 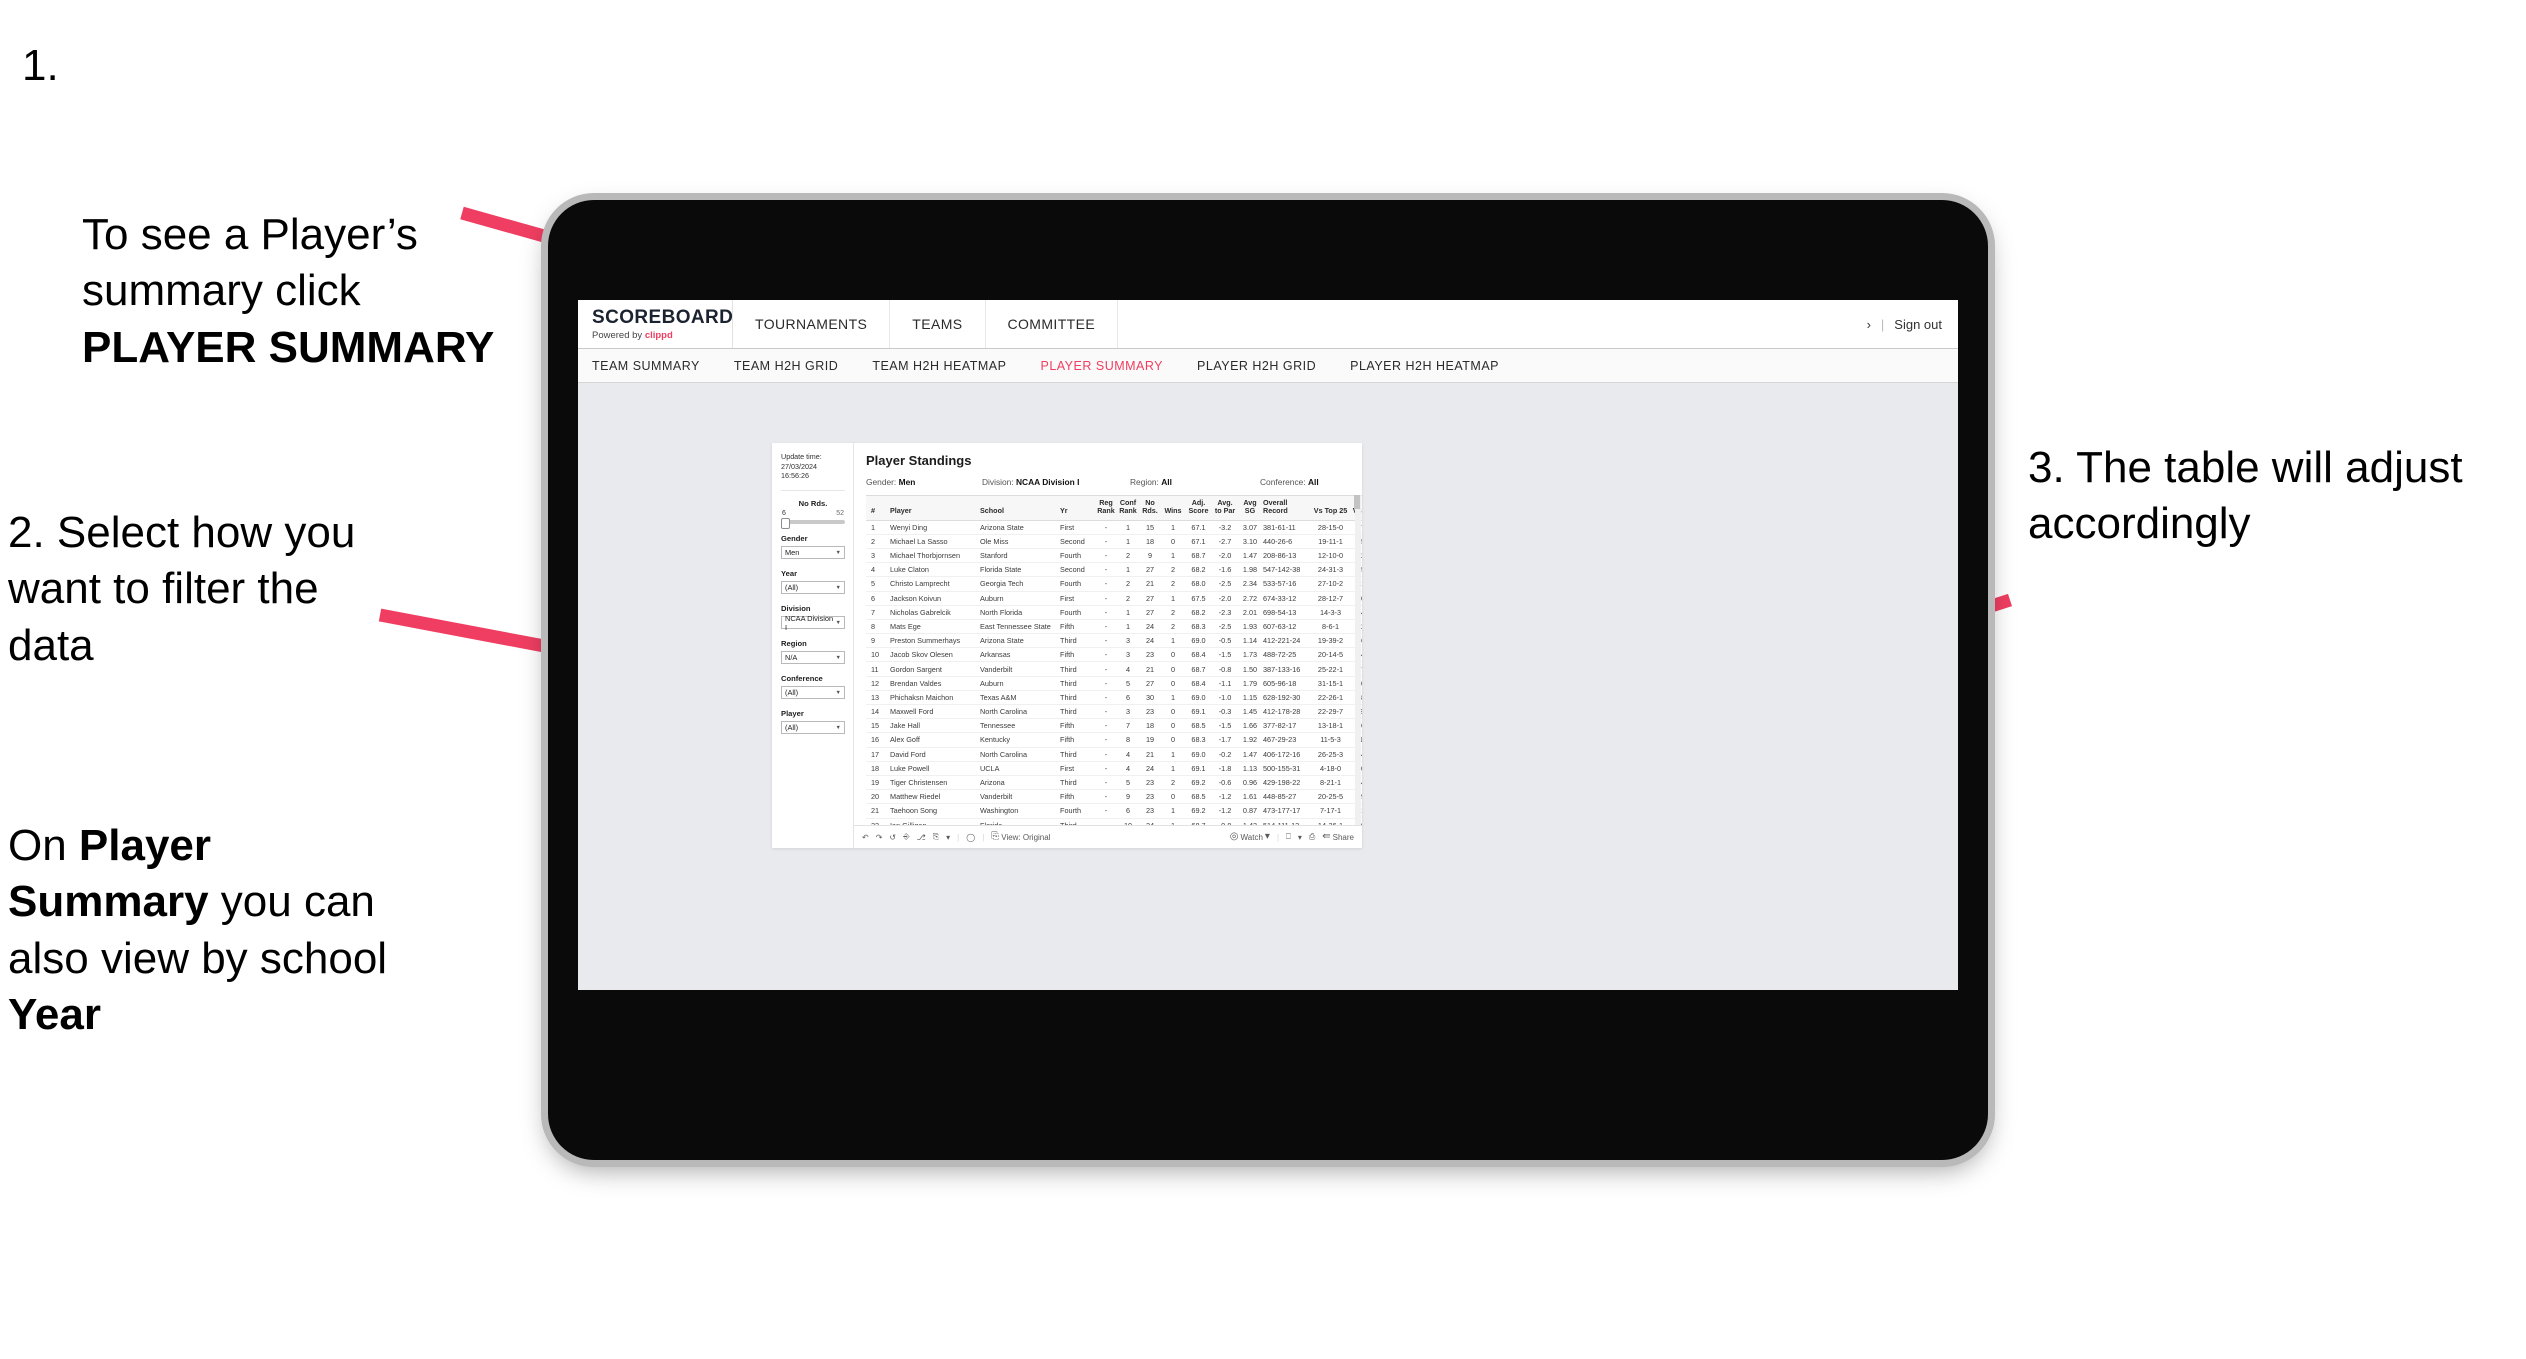 What do you see at coordinates (934, 508) in the screenshot?
I see `column-header-player: Player` at bounding box center [934, 508].